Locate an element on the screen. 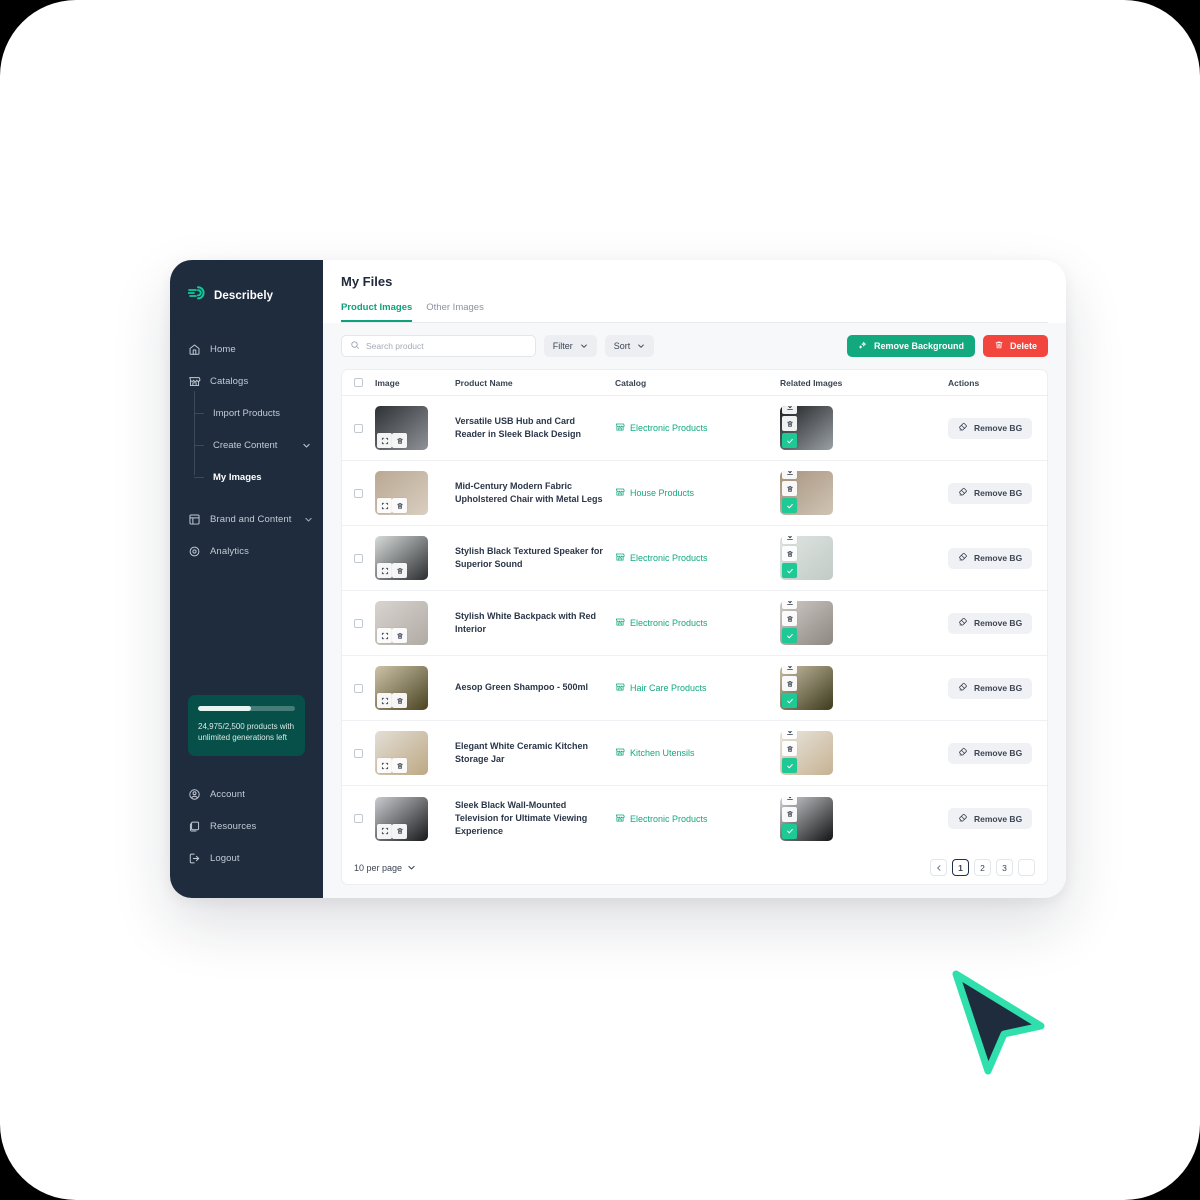  search-box is located at coordinates (438, 346).